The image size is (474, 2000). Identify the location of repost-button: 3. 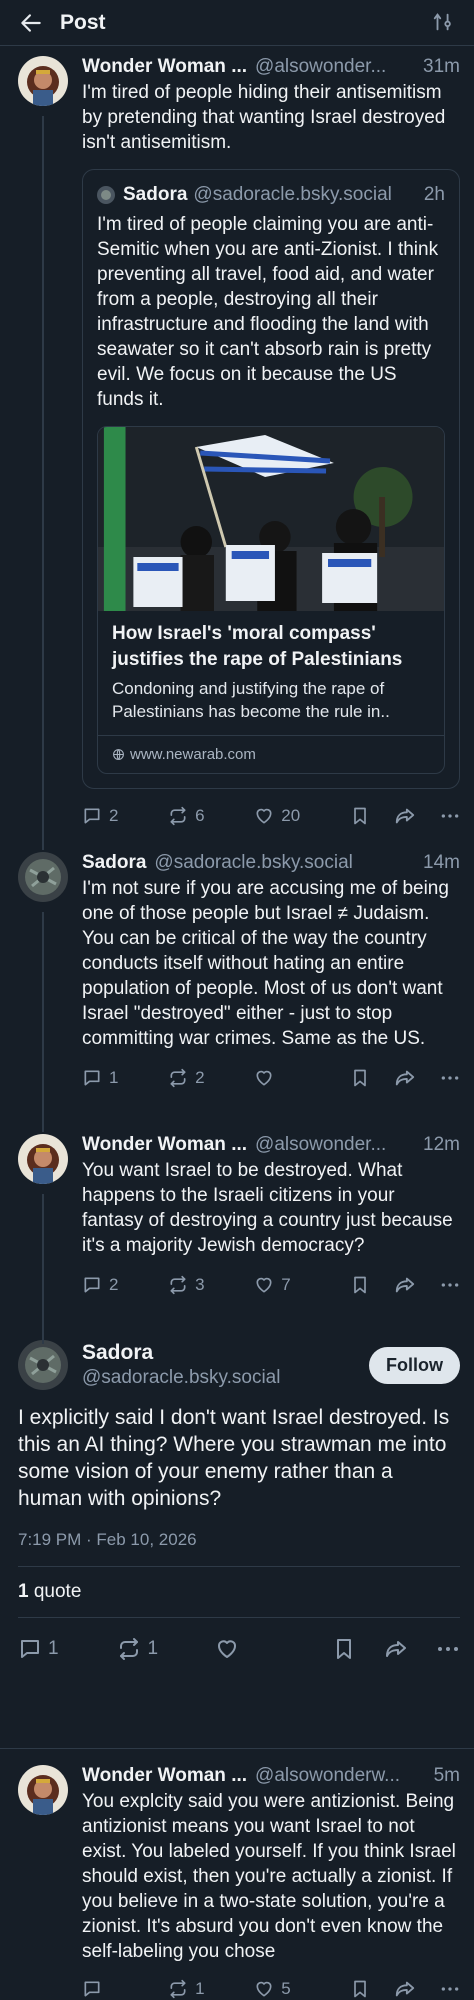
(211, 1285).